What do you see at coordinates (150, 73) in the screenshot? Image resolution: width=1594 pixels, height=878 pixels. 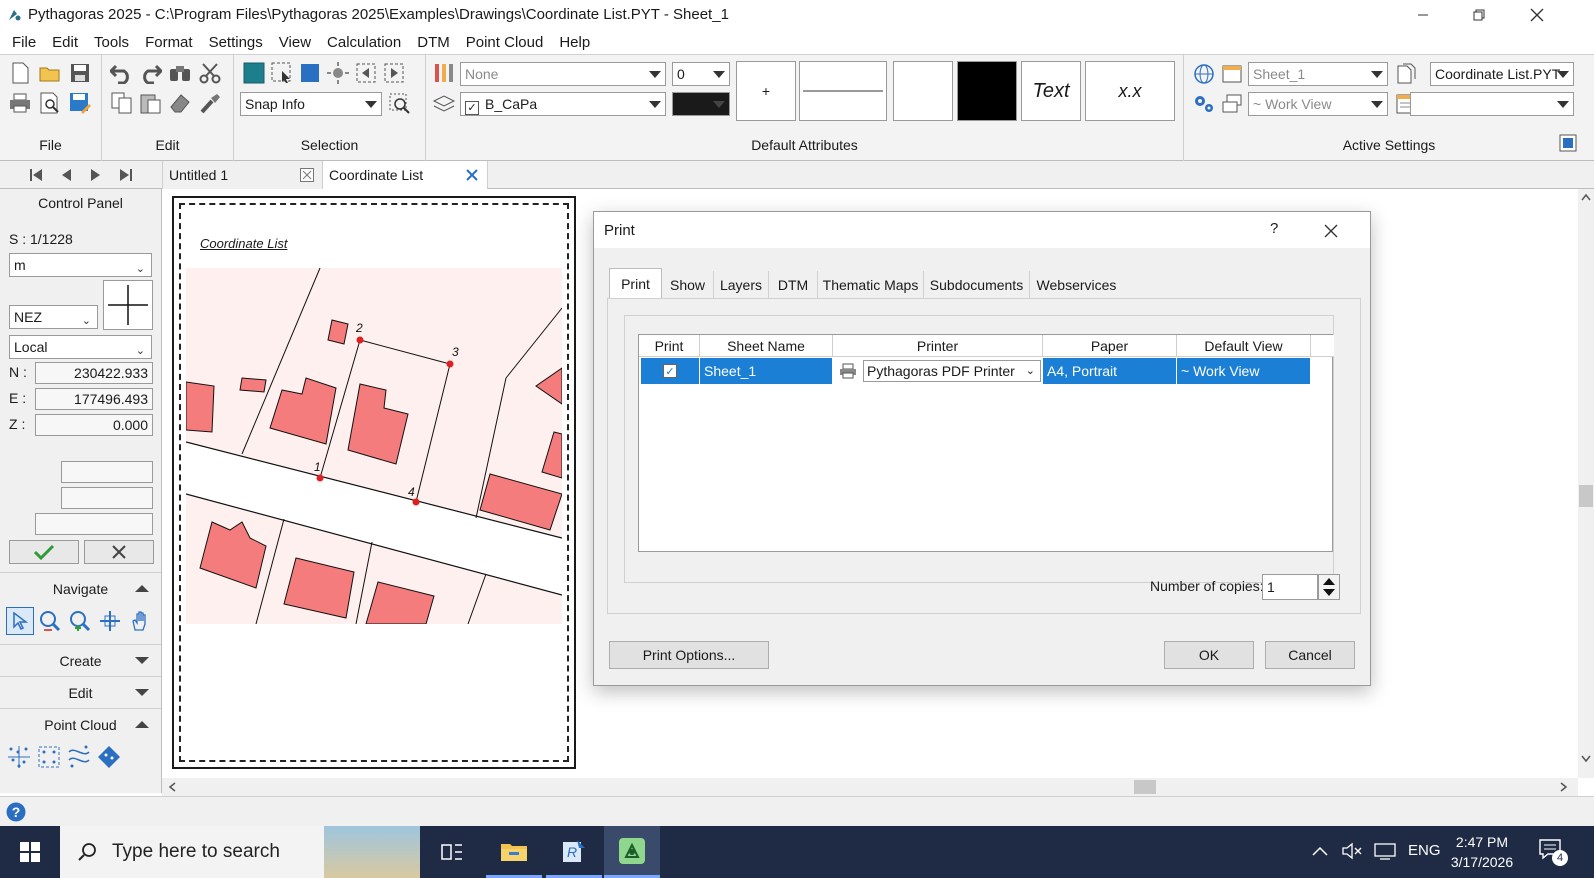 I see `redo-button` at bounding box center [150, 73].